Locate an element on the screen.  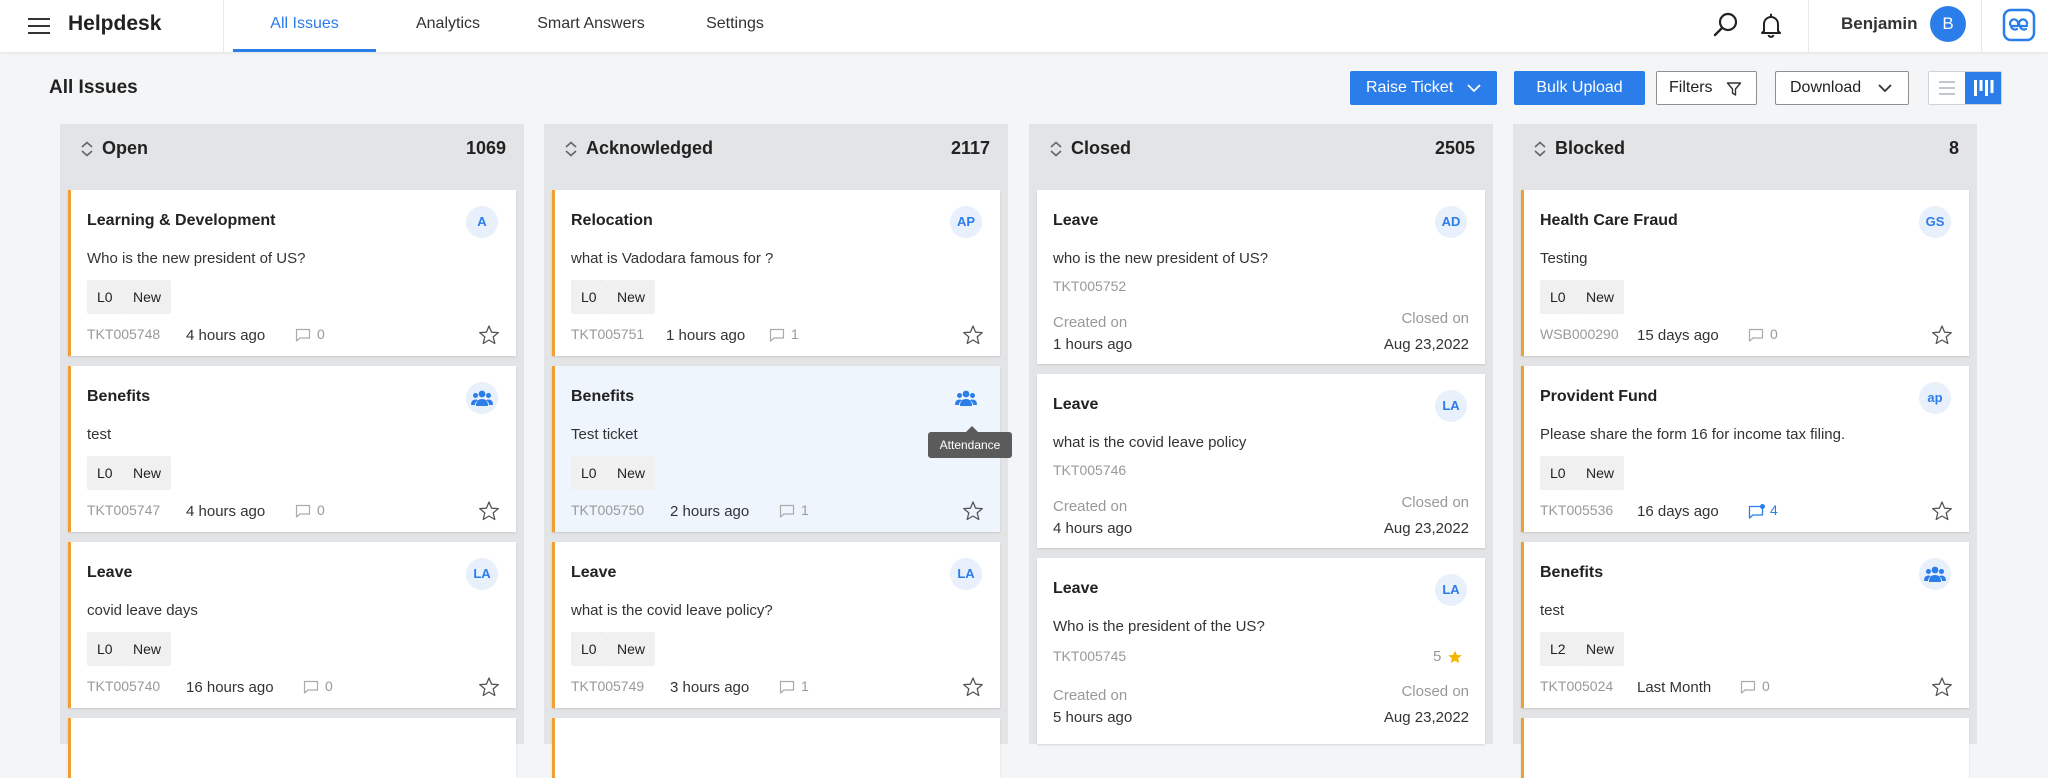
tab-settings: Settings is located at coordinates (735, 26).